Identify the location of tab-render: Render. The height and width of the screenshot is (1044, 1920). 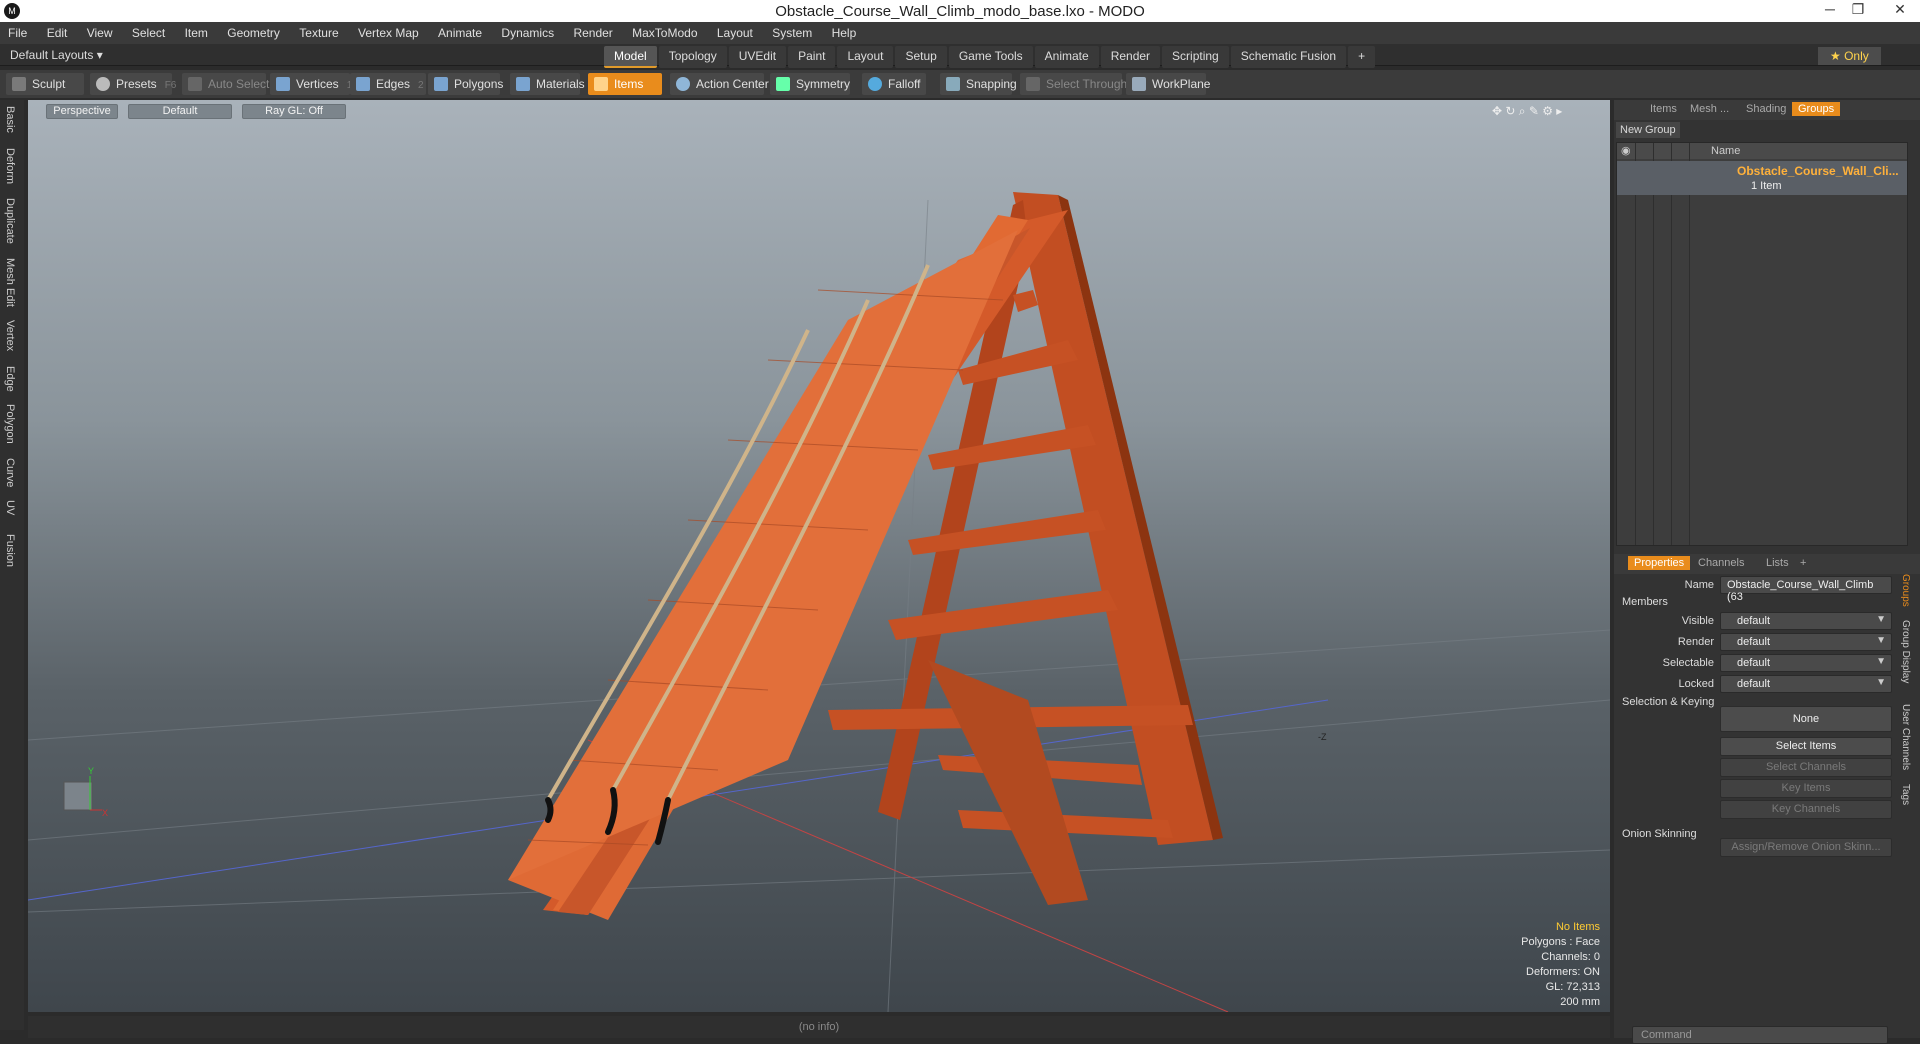
(1130, 57).